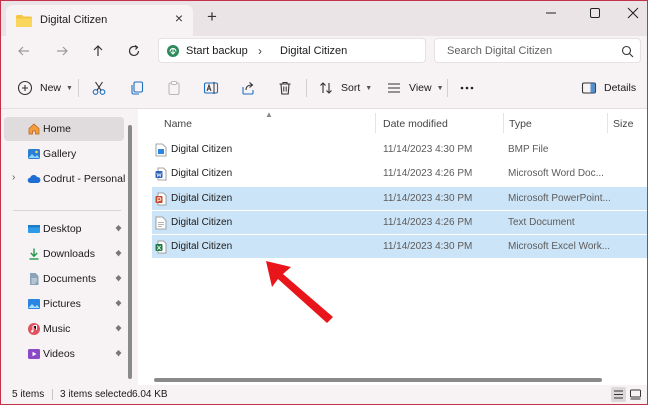 The width and height of the screenshot is (648, 405). I want to click on details-label: Details, so click(620, 88).